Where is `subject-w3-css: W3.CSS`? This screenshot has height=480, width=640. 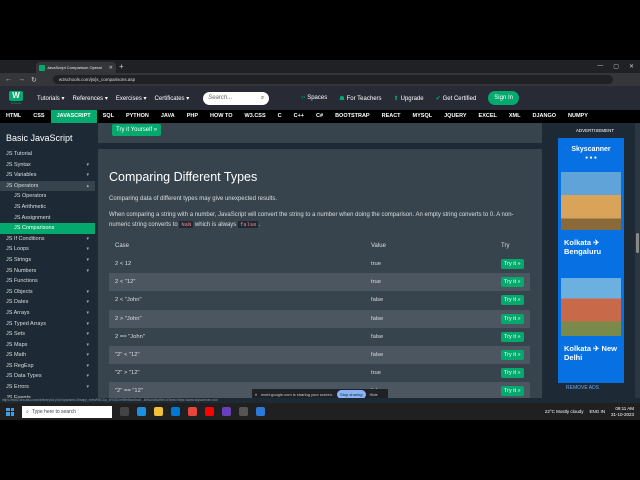 subject-w3-css: W3.CSS is located at coordinates (255, 116).